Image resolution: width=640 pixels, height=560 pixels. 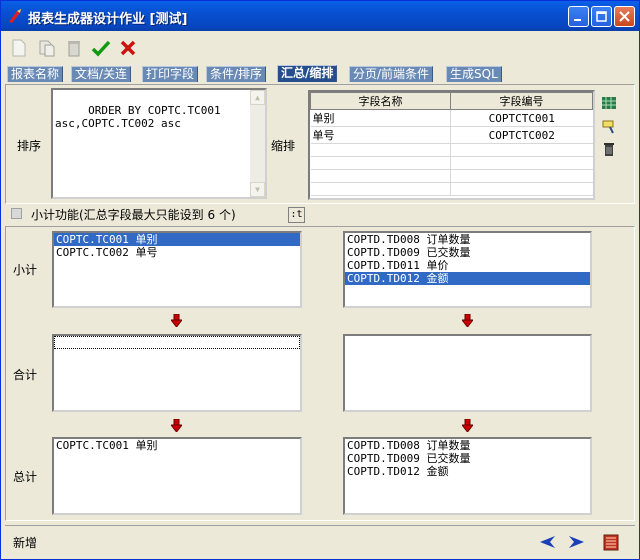 I want to click on confirm-check-icon, so click(x=101, y=48).